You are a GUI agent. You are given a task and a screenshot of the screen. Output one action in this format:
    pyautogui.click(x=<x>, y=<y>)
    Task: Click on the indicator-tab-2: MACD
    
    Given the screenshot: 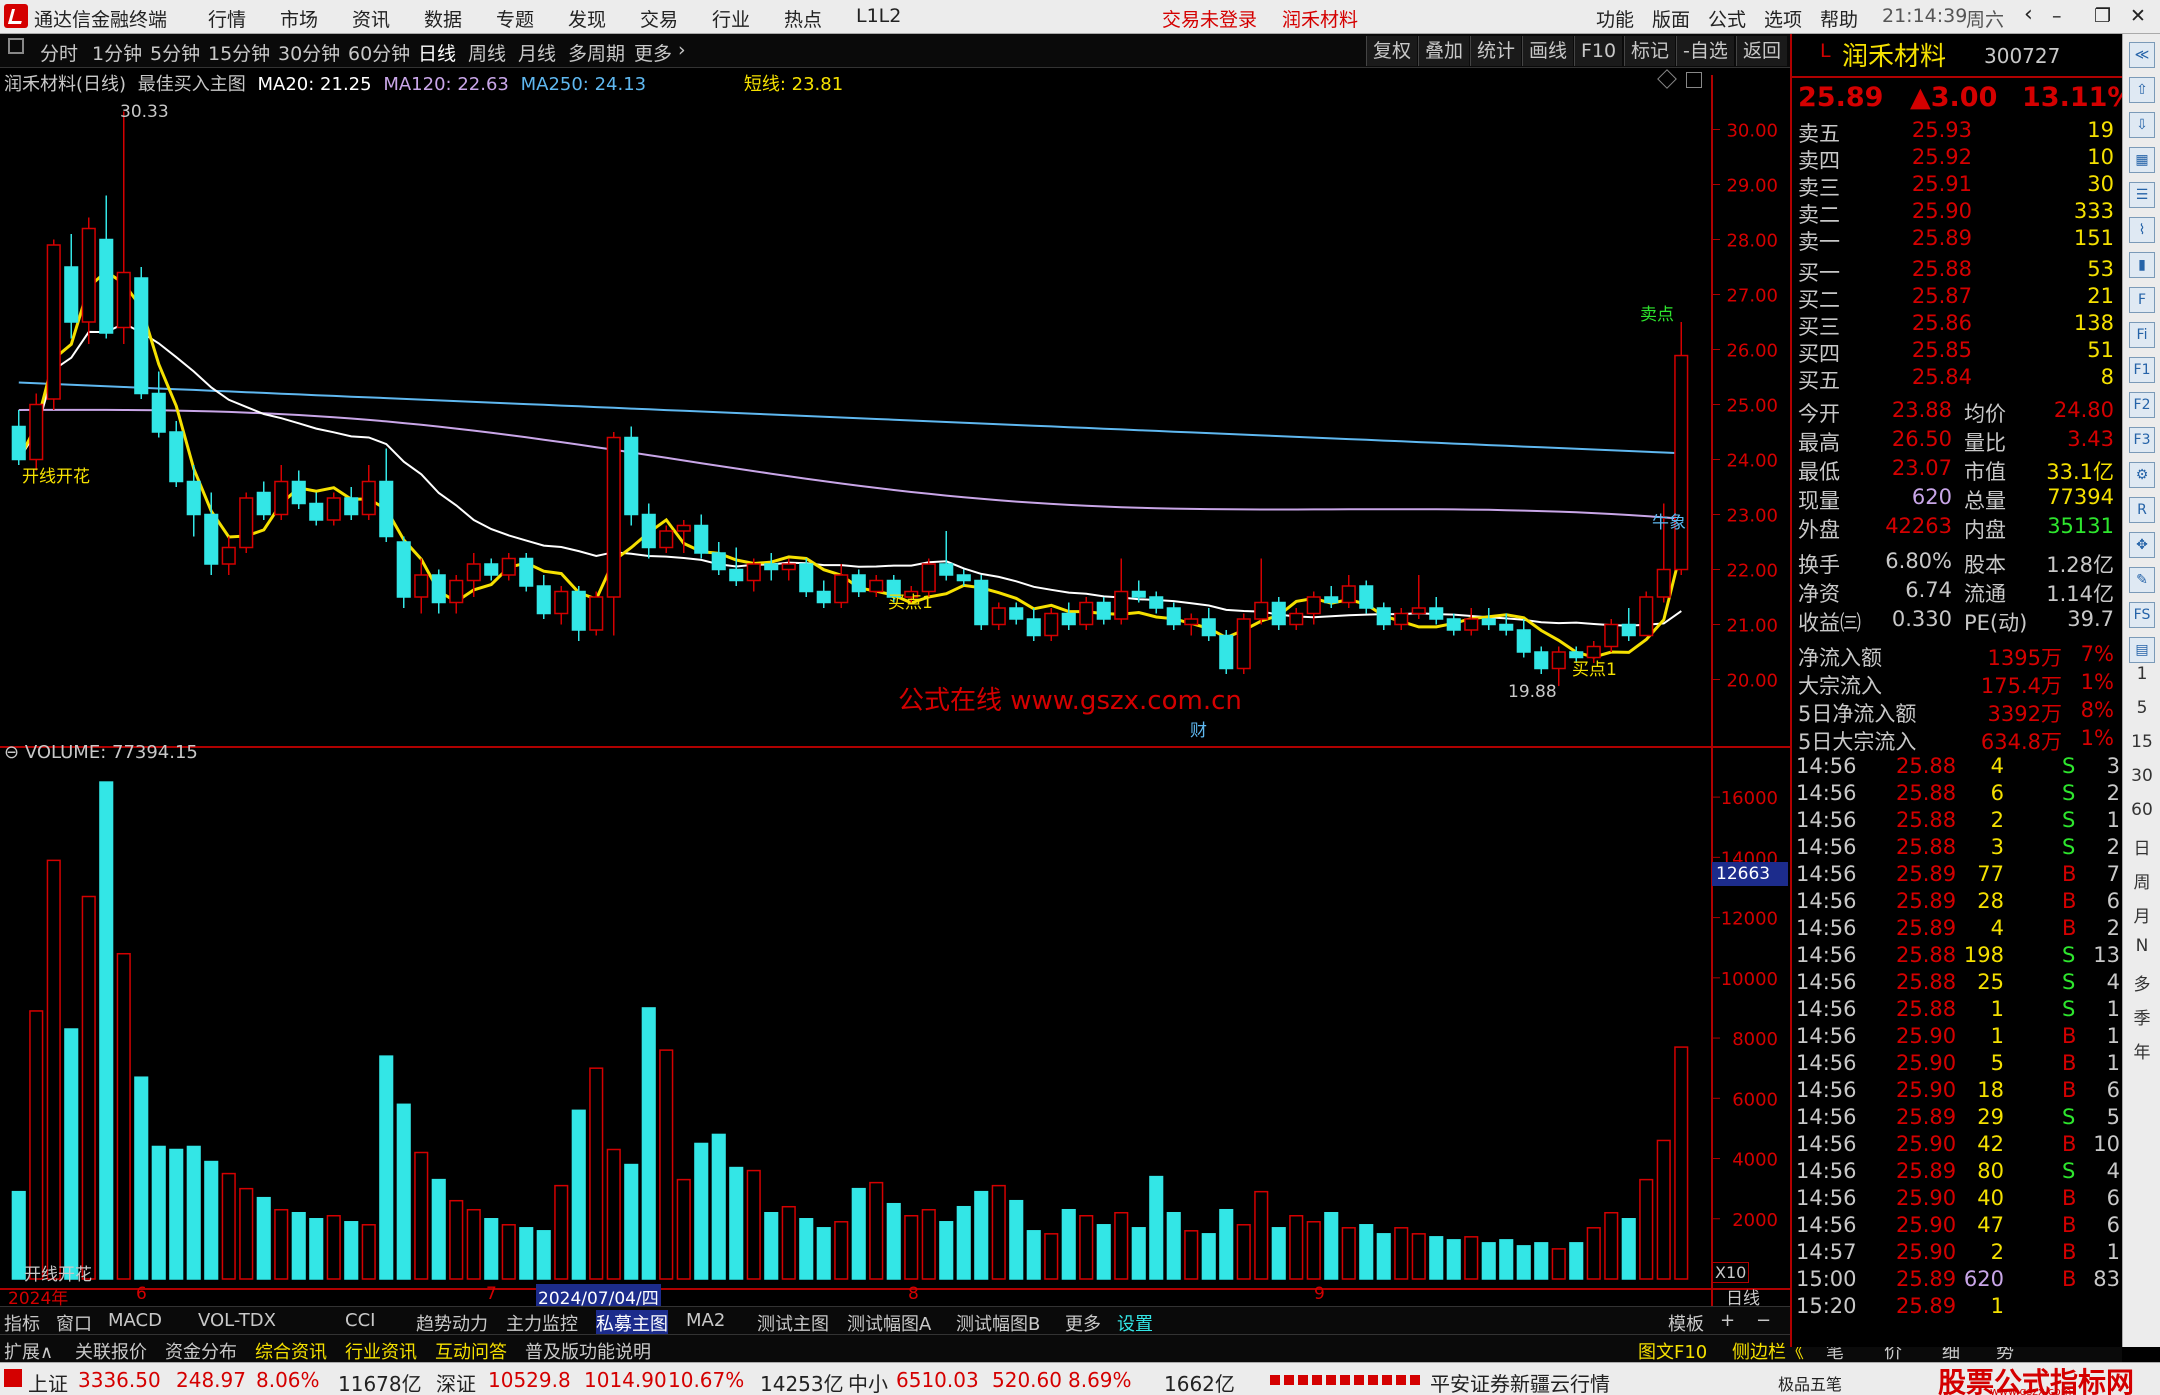 What is the action you would take?
    pyautogui.click(x=135, y=1320)
    